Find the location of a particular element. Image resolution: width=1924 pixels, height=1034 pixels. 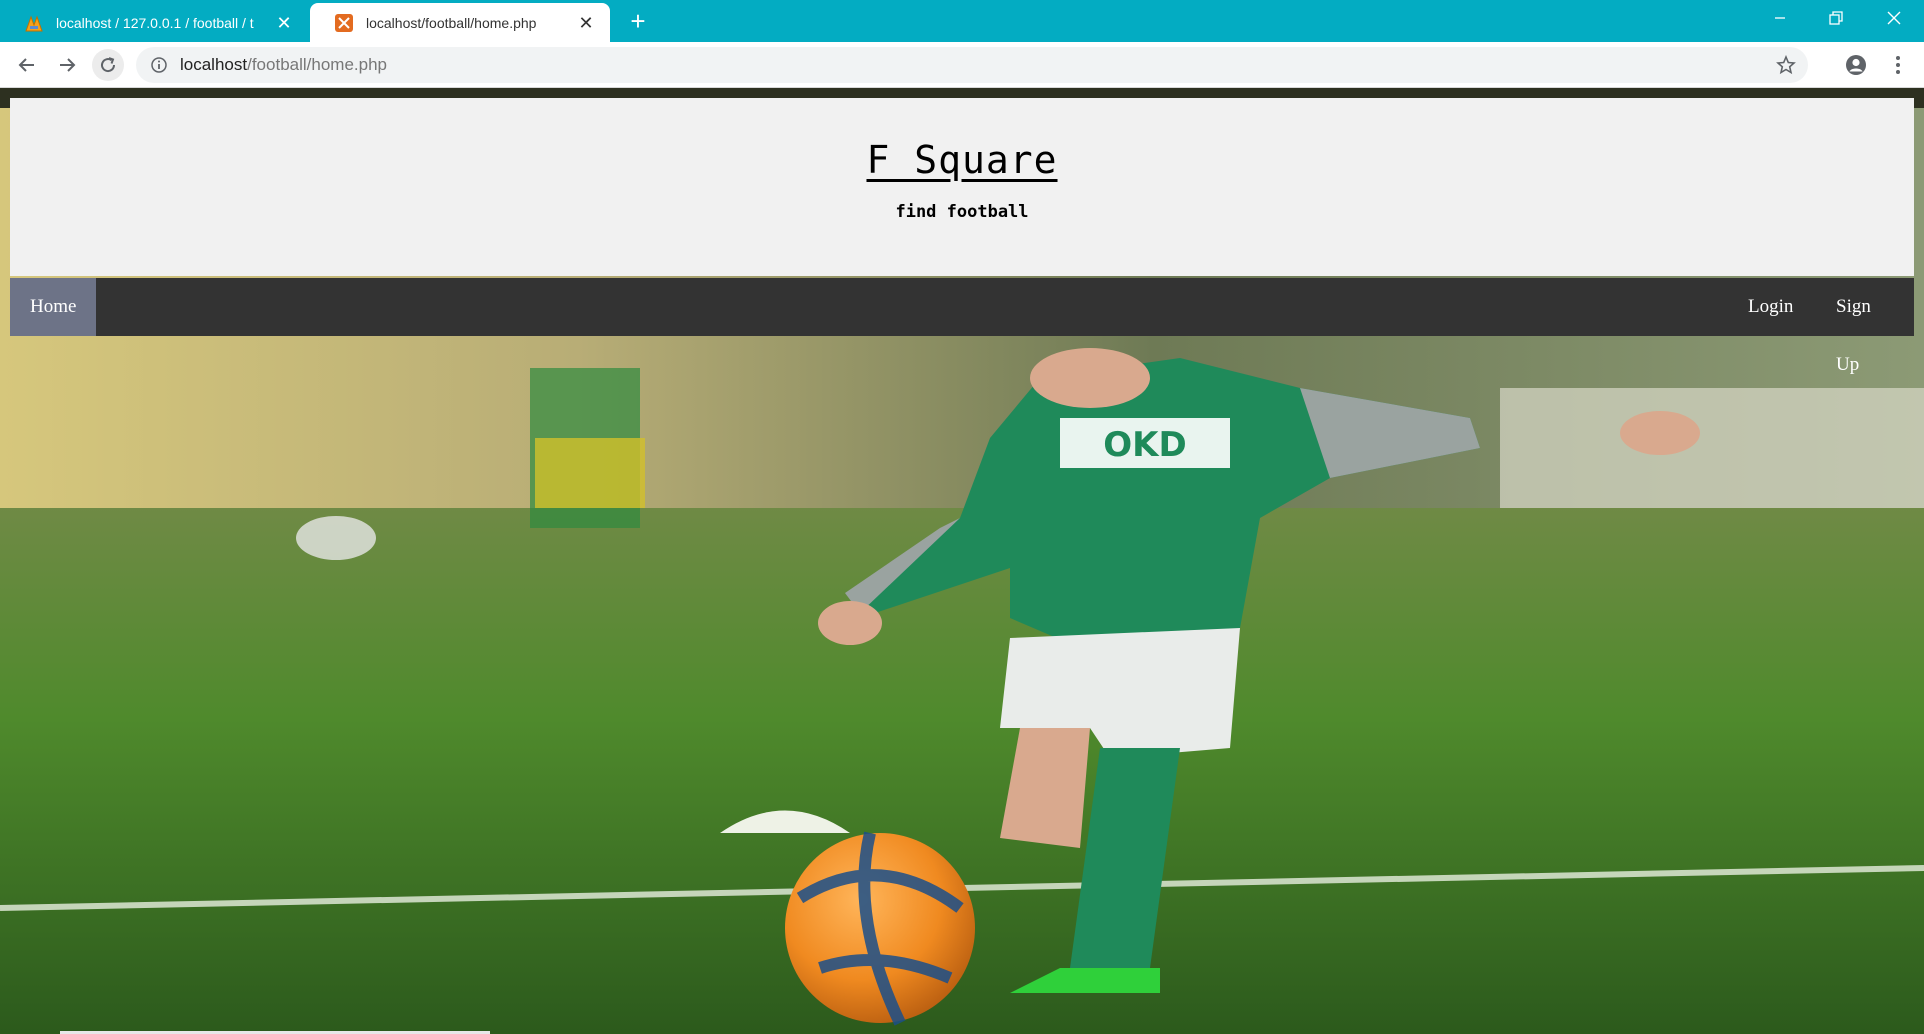

nav-login-link: Login is located at coordinates (1770, 307).